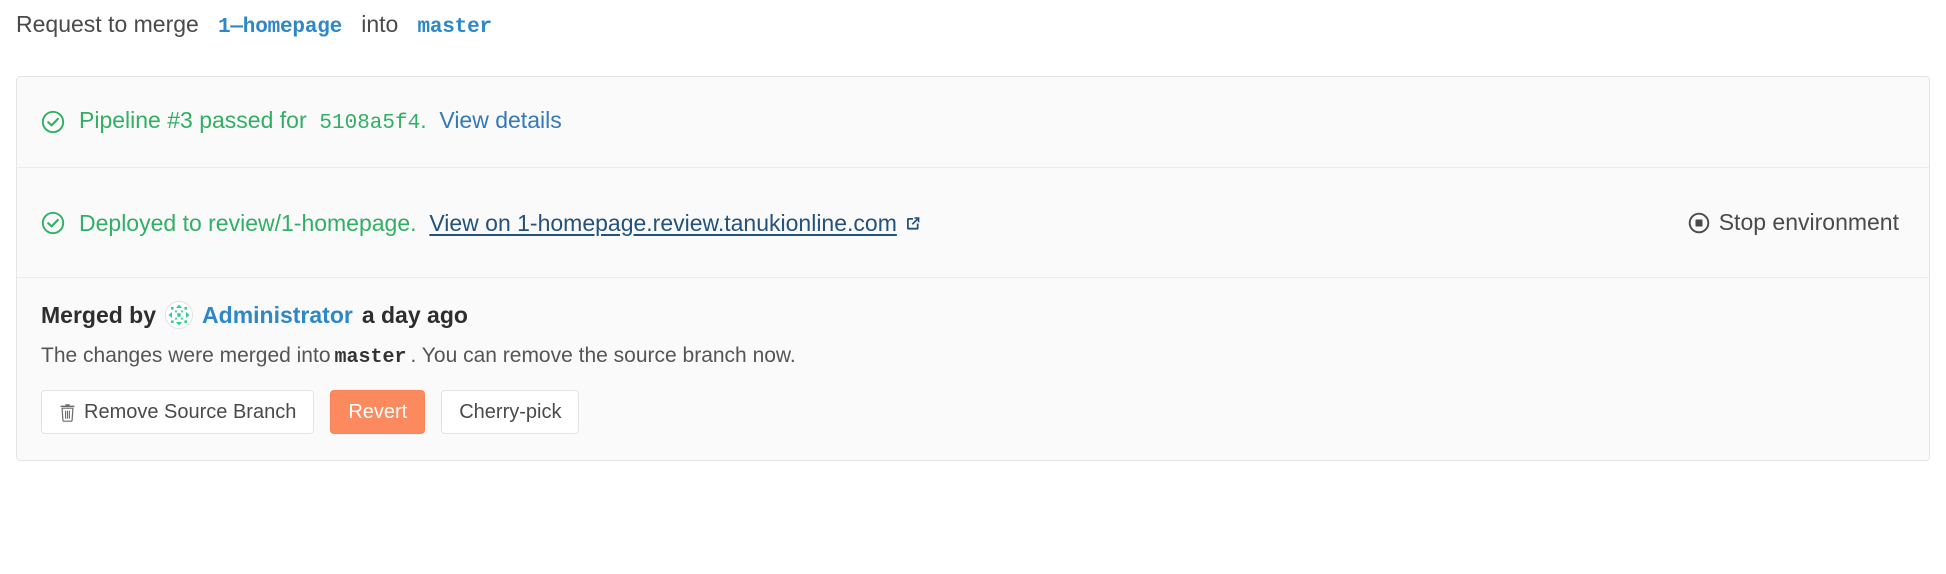  What do you see at coordinates (186, 355) in the screenshot?
I see `merged-description-before: The changes were merged into` at bounding box center [186, 355].